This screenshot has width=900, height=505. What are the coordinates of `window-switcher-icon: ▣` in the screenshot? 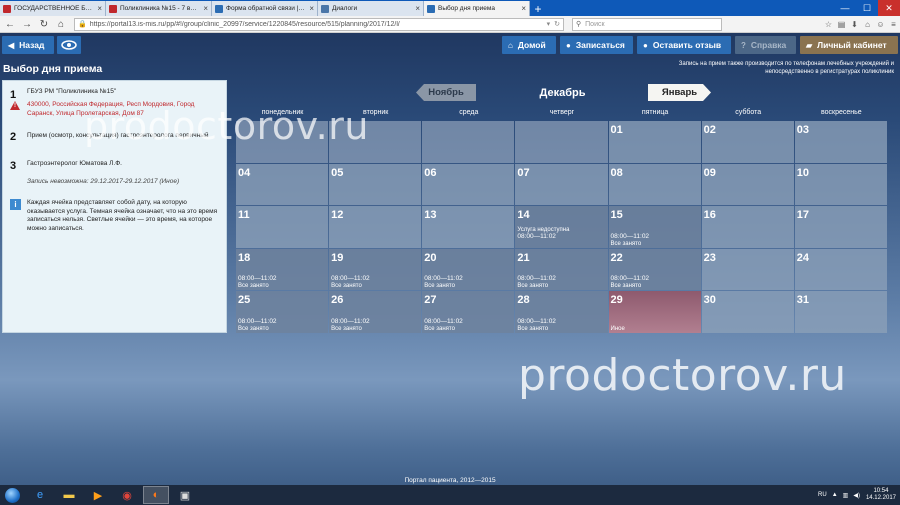 It's located at (185, 495).